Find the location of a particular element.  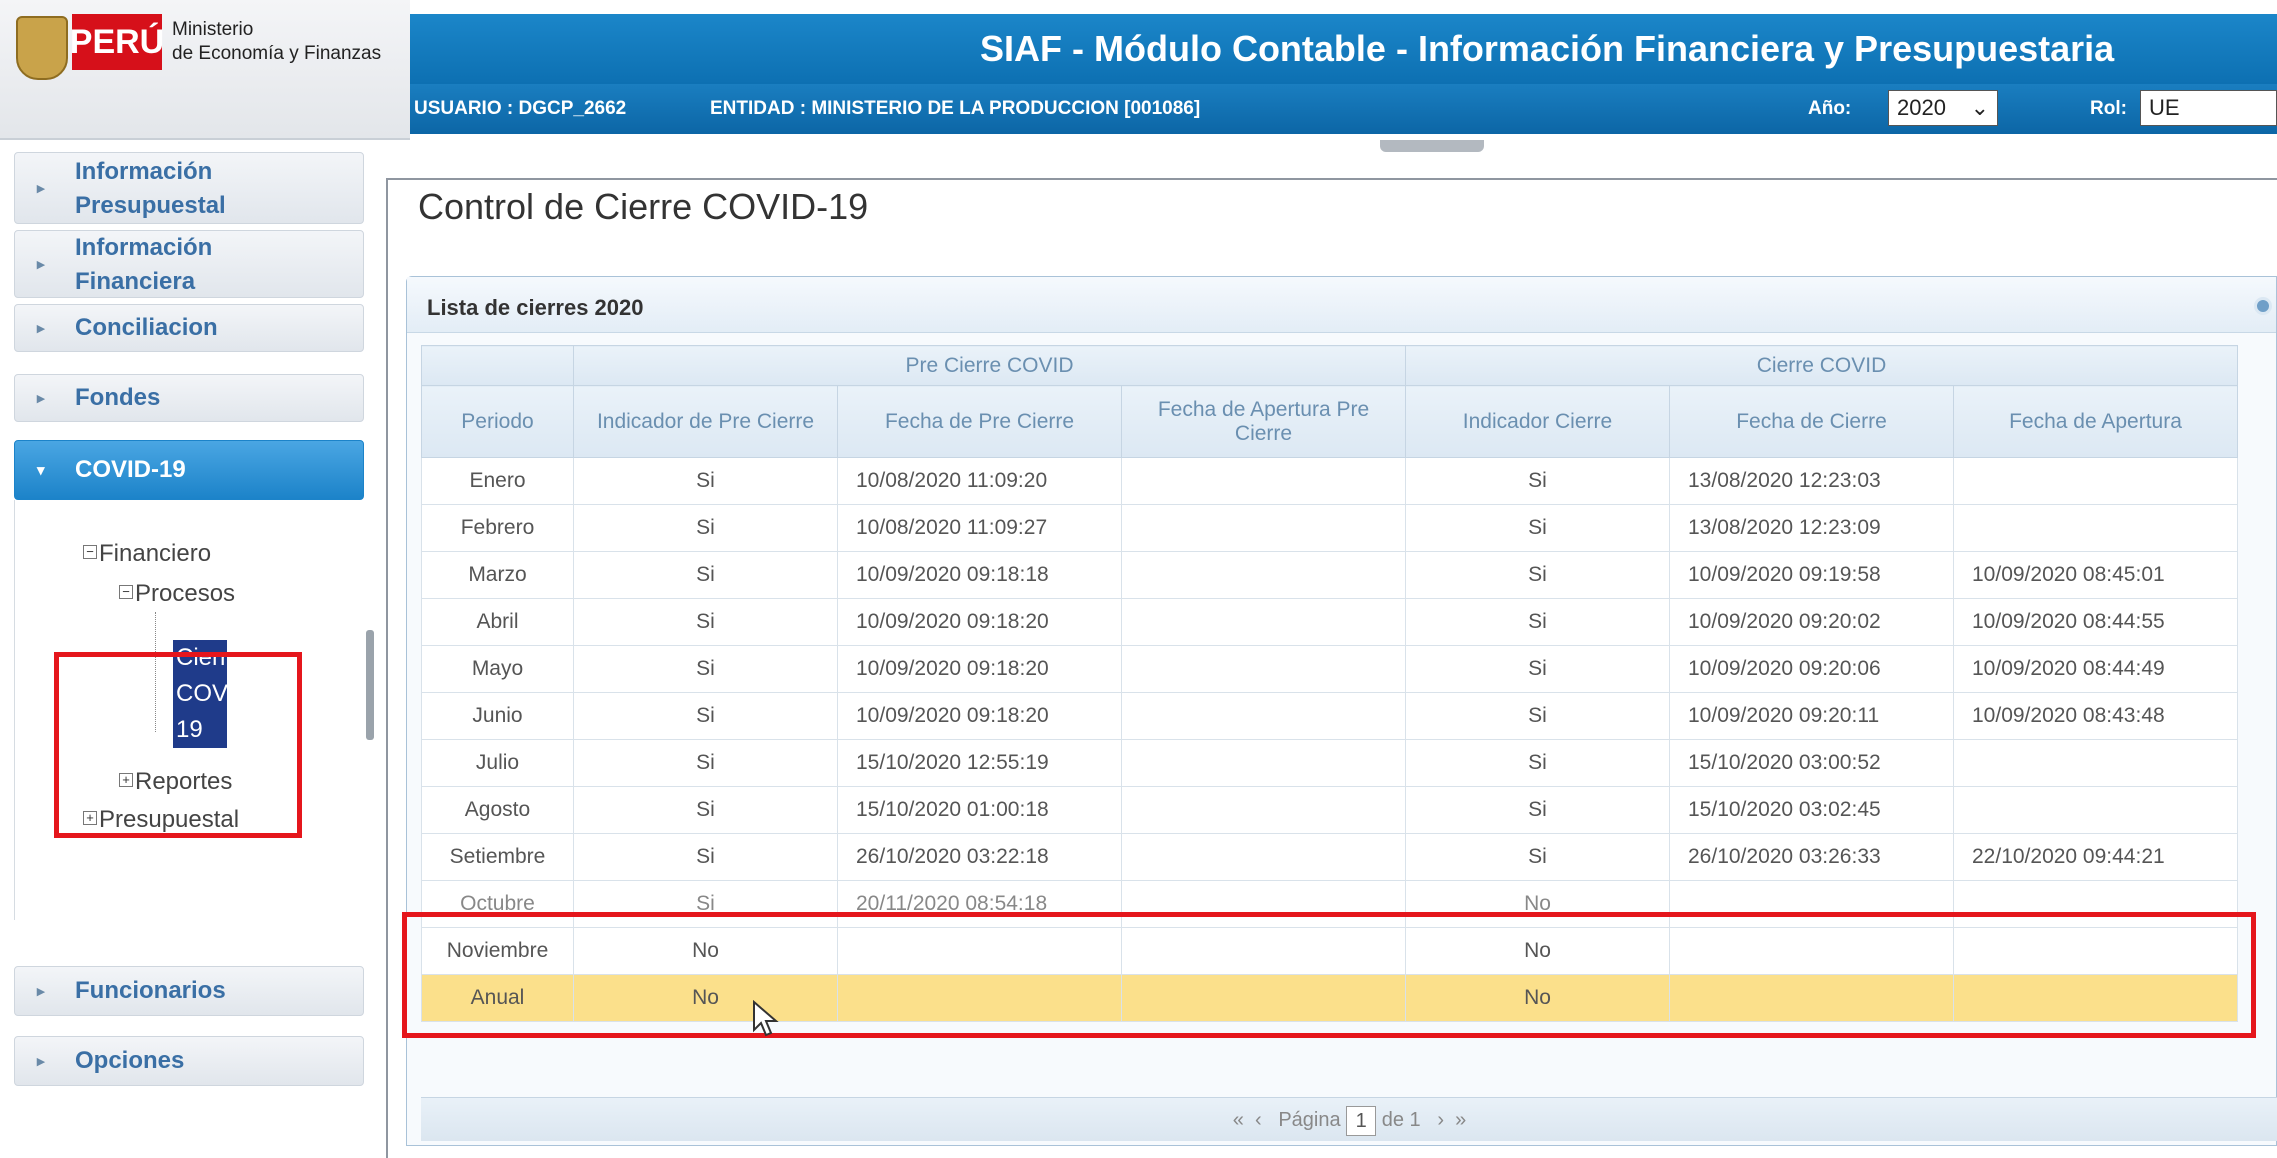

page-total: de 1 is located at coordinates (1401, 1120).